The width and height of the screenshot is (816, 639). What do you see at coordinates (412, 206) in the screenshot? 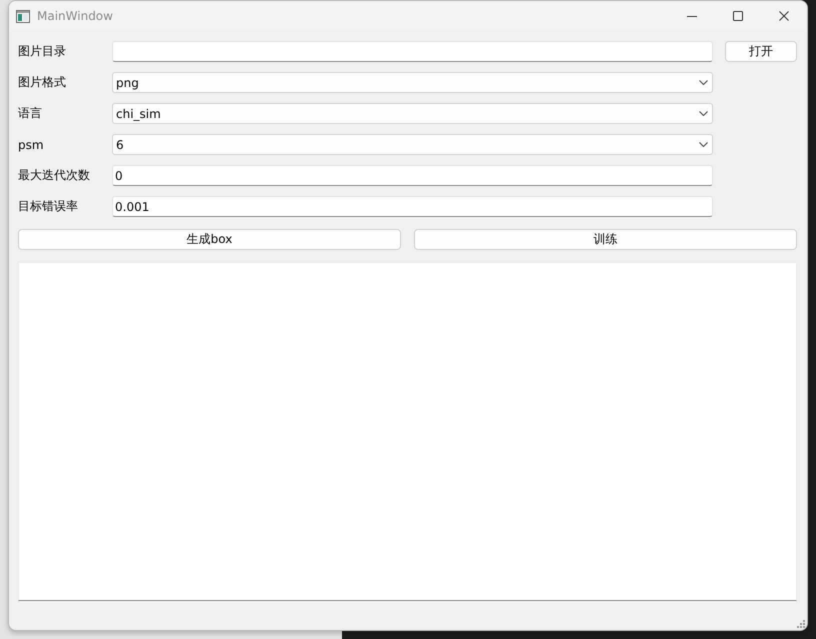
I see `input-field: 0.001` at bounding box center [412, 206].